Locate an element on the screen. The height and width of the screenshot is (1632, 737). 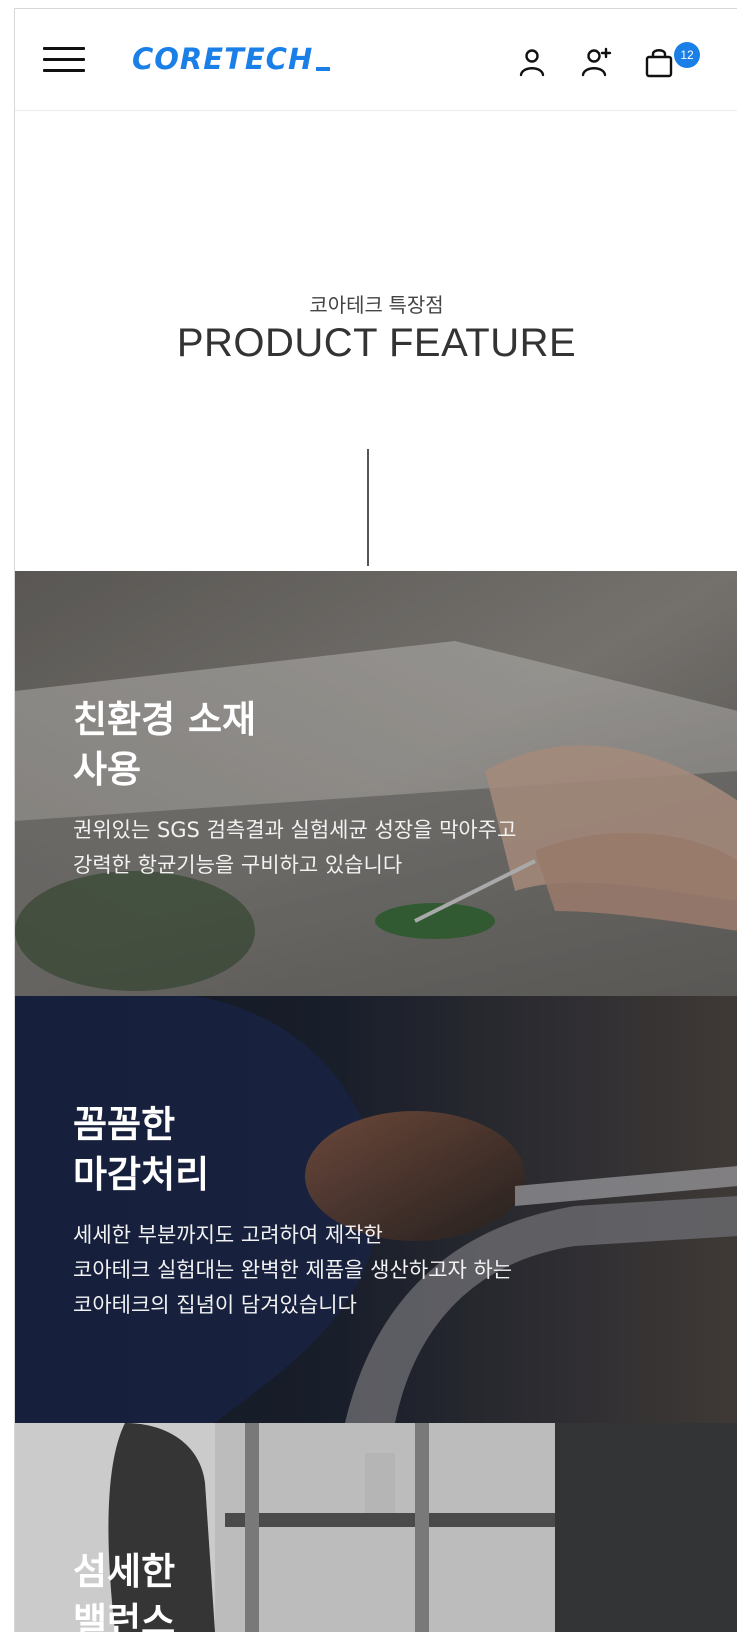
user-add-icon is located at coordinates (597, 62).